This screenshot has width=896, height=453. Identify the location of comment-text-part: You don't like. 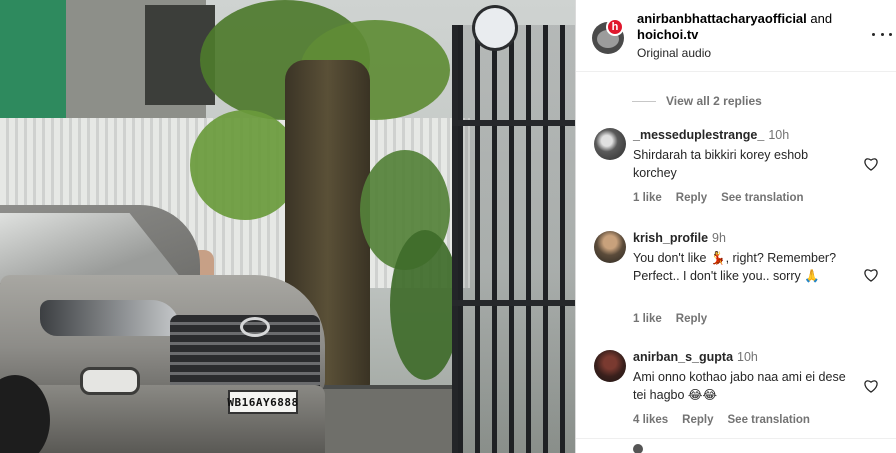
(671, 258).